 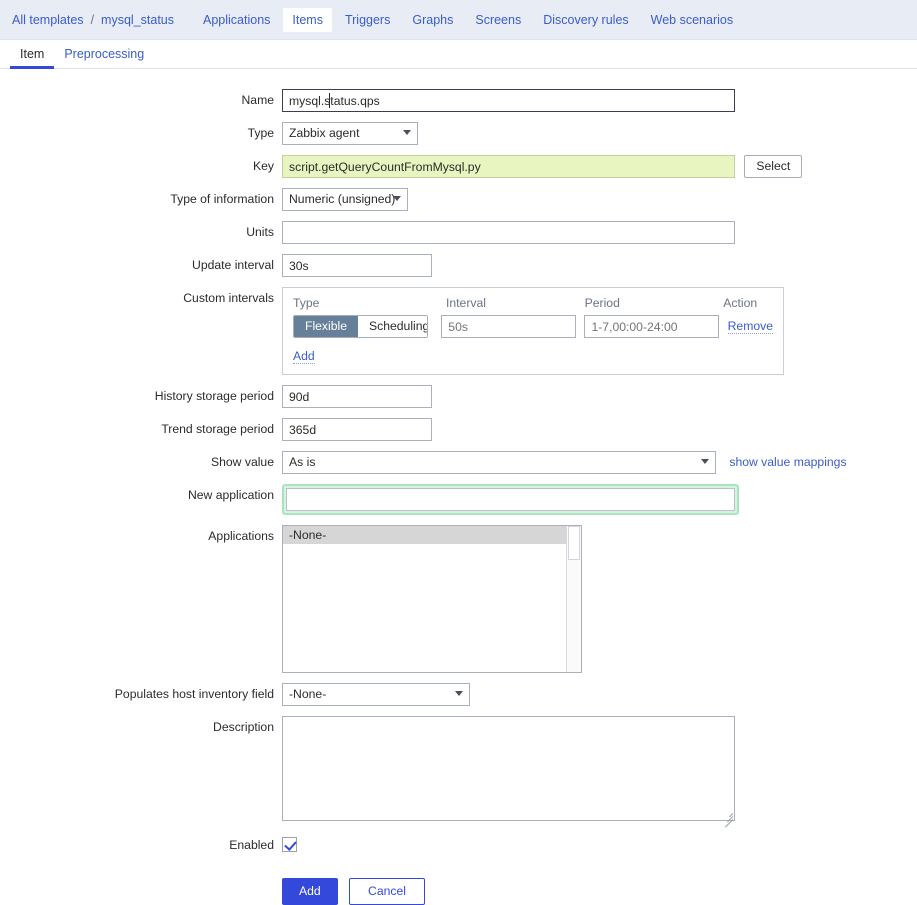 What do you see at coordinates (236, 20) in the screenshot?
I see `nav-item-applications: Applications` at bounding box center [236, 20].